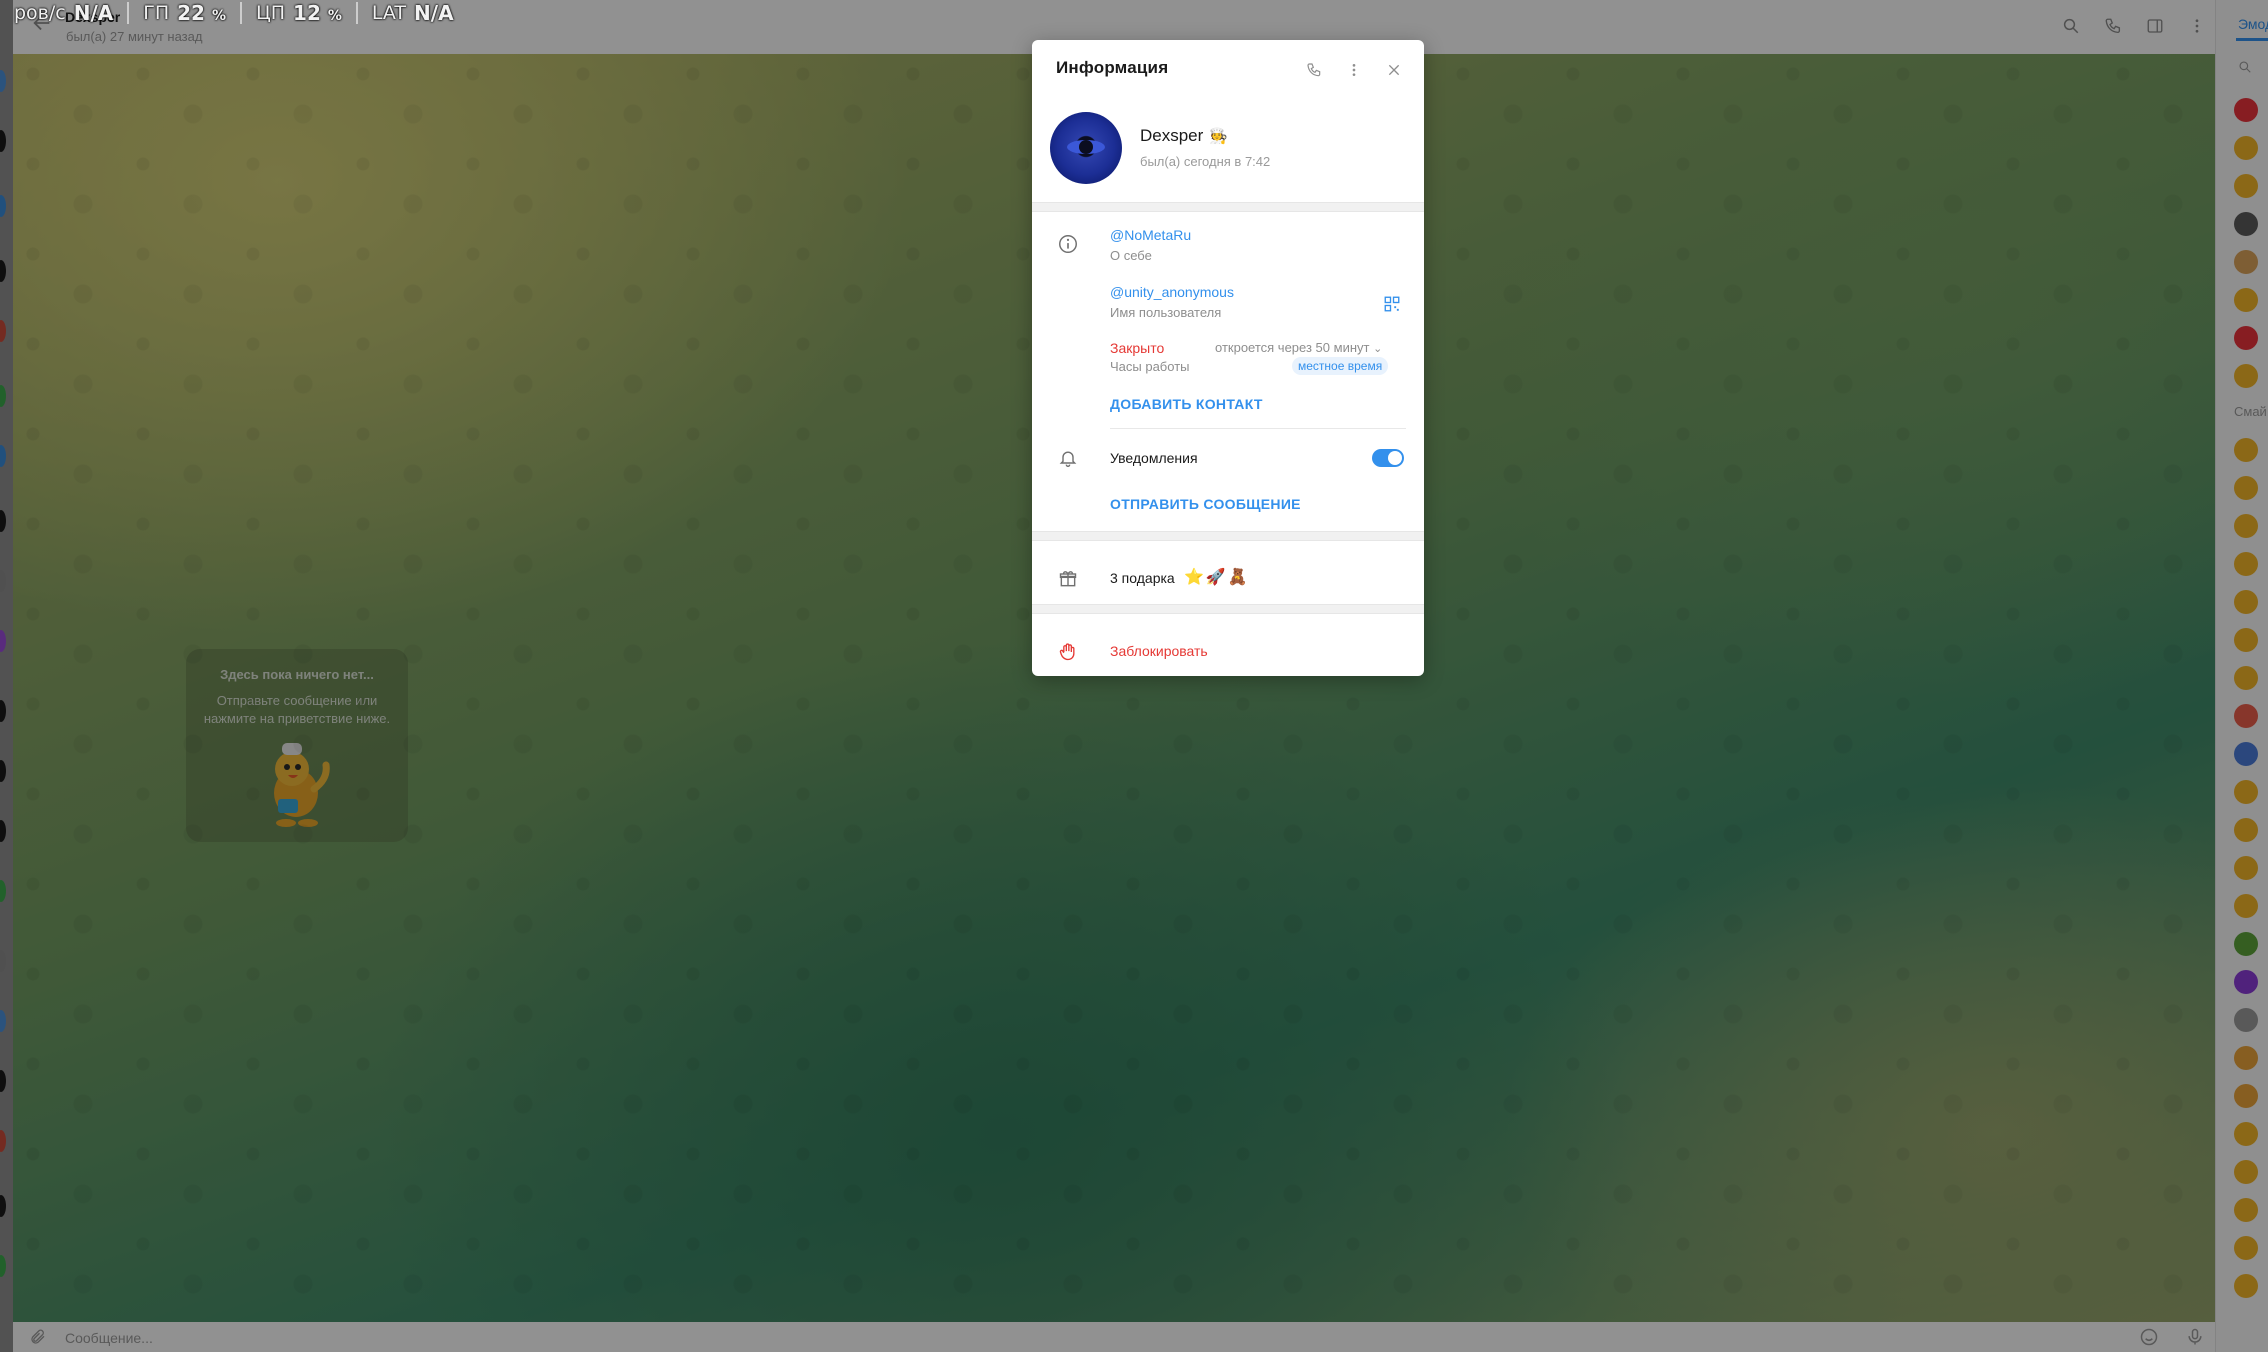 This screenshot has height=1352, width=2268. I want to click on osd-cpu: ЦП 12 %, so click(300, 13).